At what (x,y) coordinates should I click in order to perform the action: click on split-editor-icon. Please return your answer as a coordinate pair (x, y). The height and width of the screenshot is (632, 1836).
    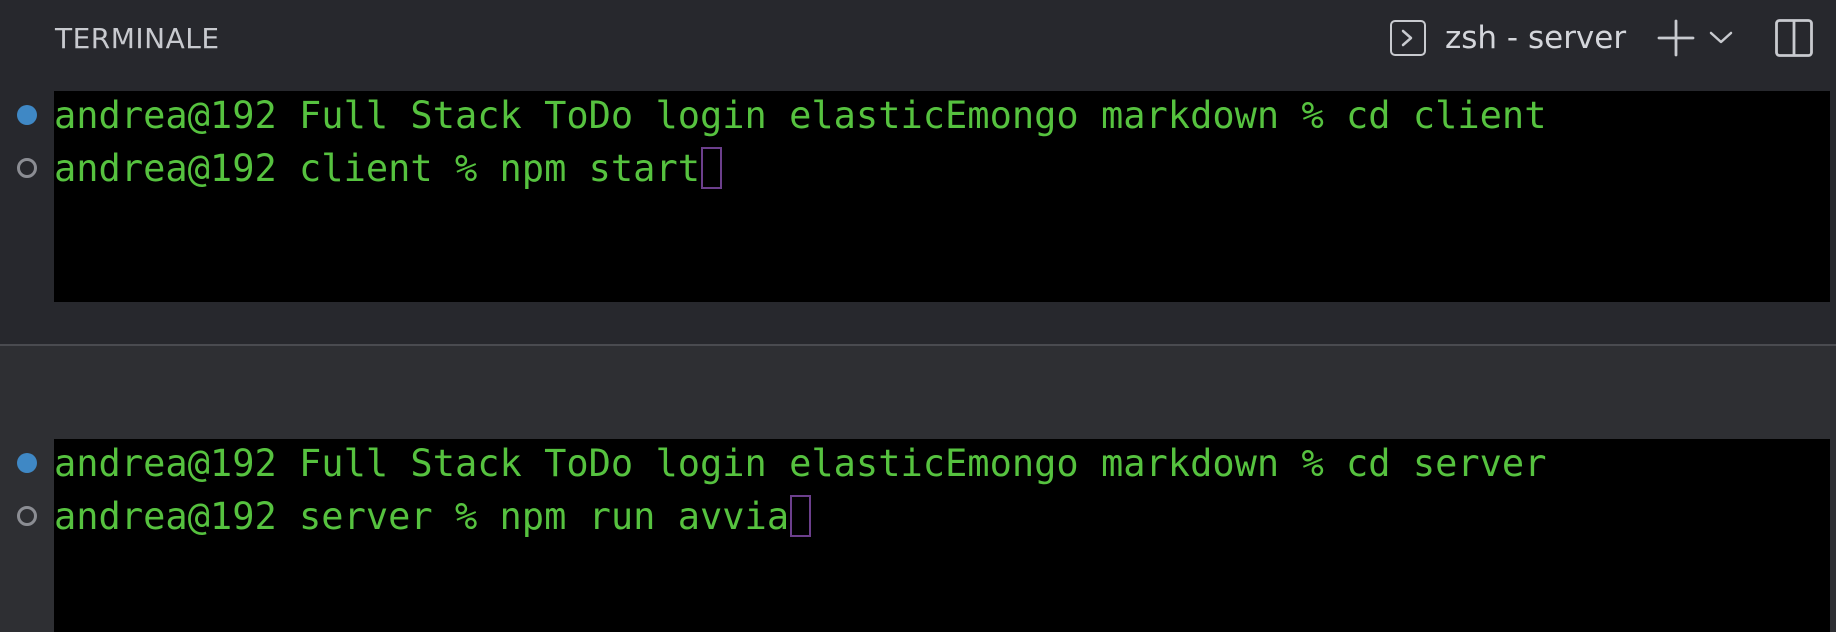
    Looking at the image, I should click on (1794, 40).